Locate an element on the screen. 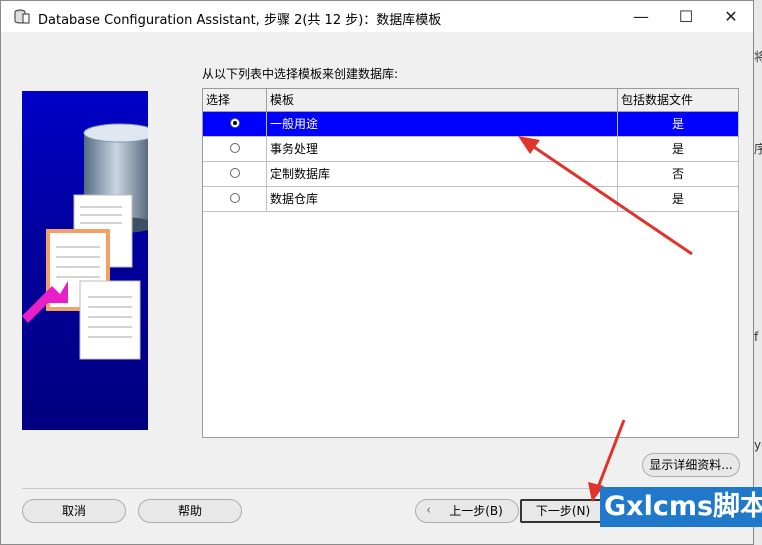 The height and width of the screenshot is (545, 762). annotation-arrow-icon is located at coordinates (605, 196).